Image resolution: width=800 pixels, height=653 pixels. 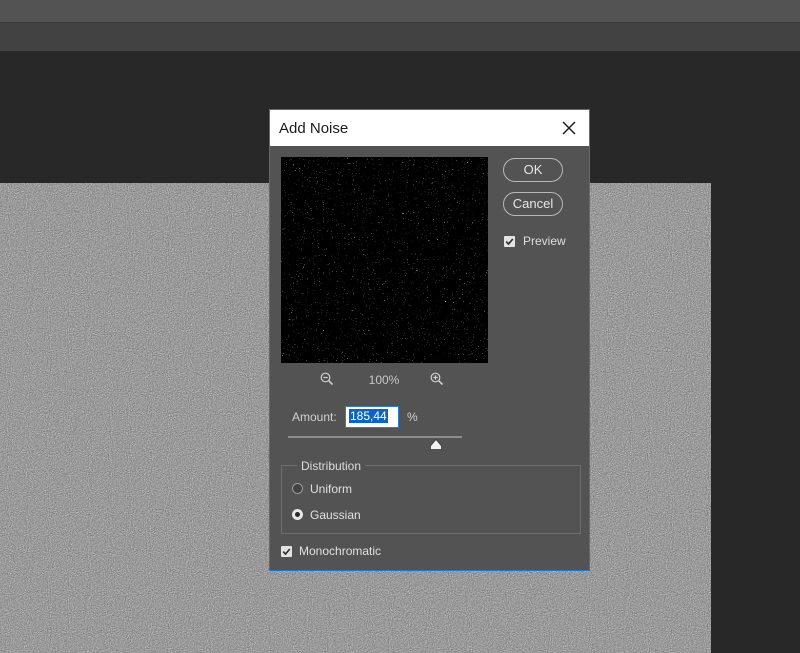 I want to click on slider-triangle-icon, so click(x=436, y=444).